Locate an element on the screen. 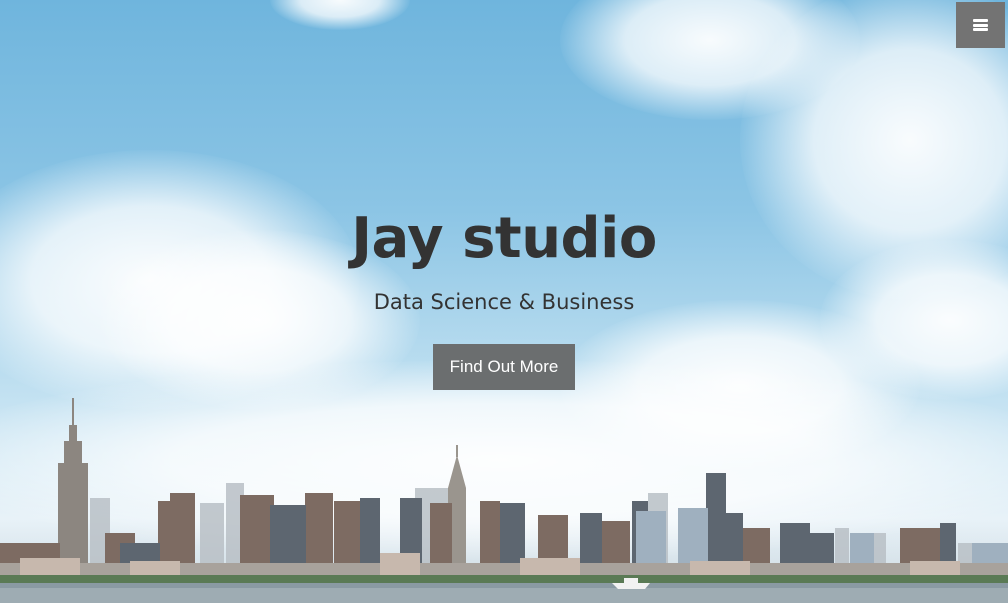 The image size is (1008, 603). page-title: Jay studio is located at coordinates (504, 238).